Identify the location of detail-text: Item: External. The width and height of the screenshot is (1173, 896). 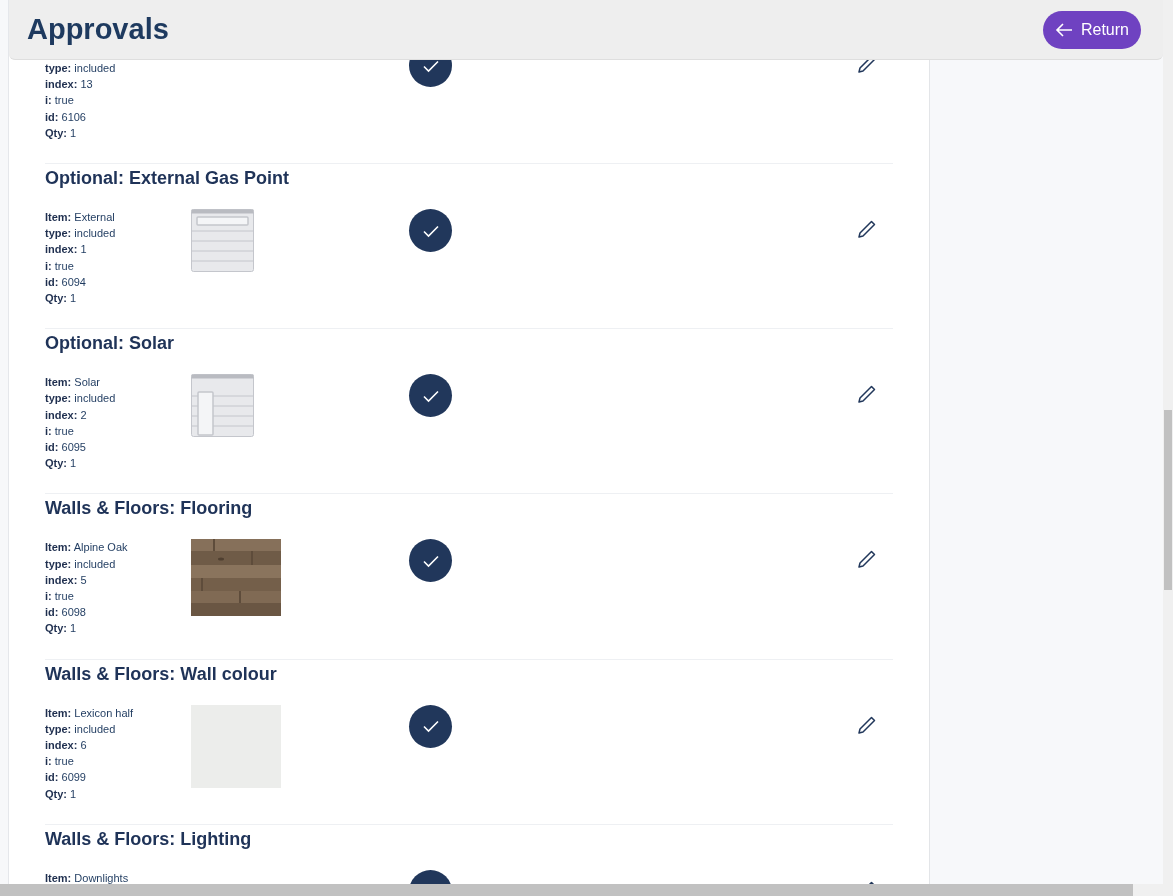
(80, 217).